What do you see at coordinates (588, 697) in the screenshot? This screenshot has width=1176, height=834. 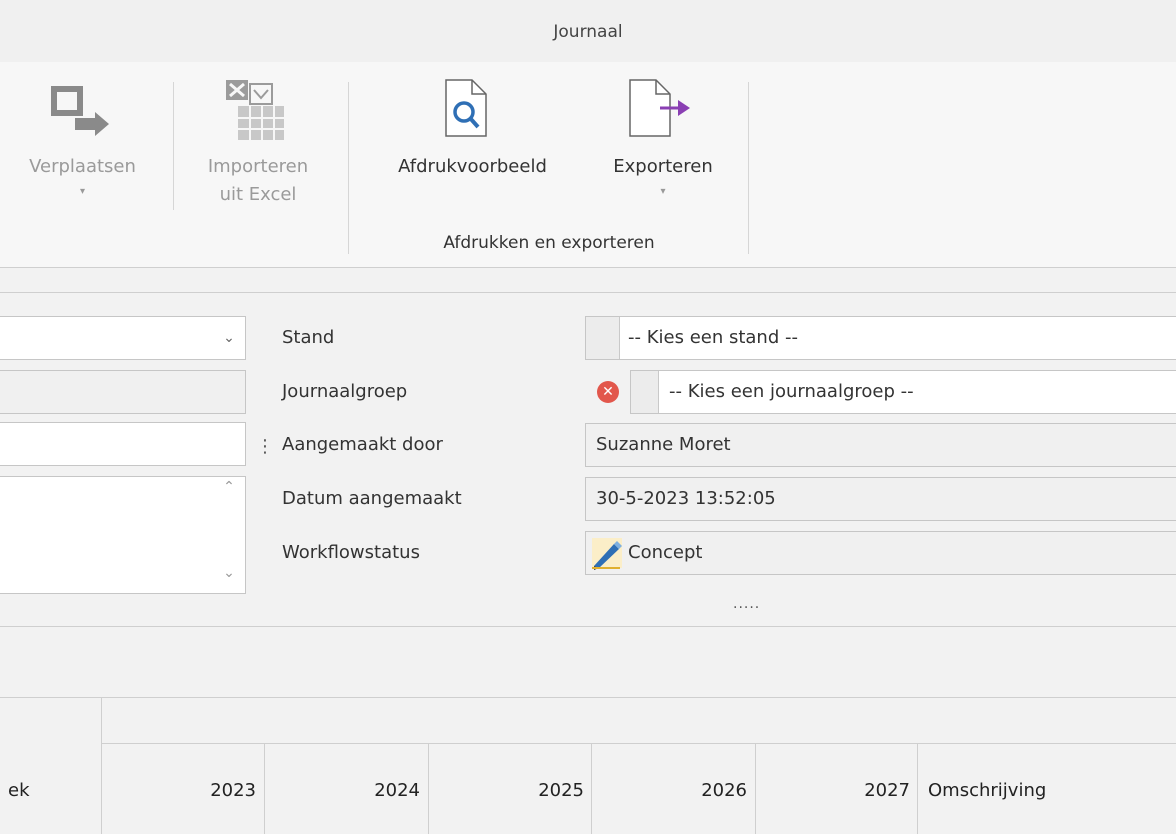 I see `grid-top-border` at bounding box center [588, 697].